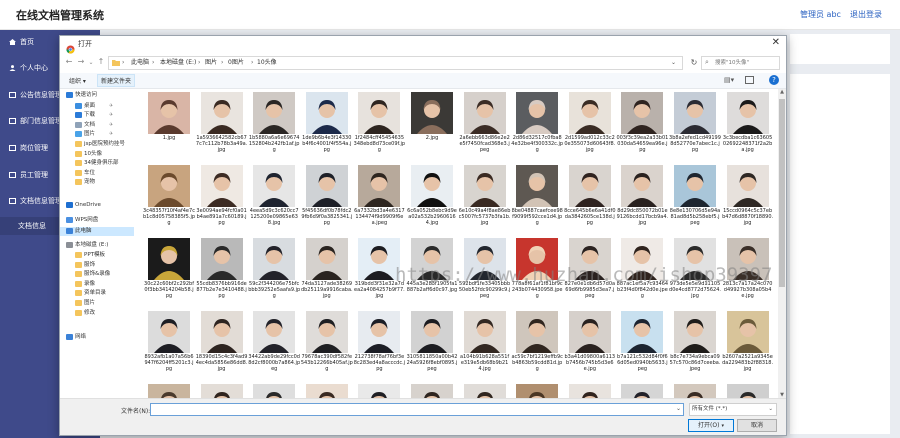 This screenshot has height=438, width=900. What do you see at coordinates (820, 14) in the screenshot?
I see `user-name: 管理员 abc` at bounding box center [820, 14].